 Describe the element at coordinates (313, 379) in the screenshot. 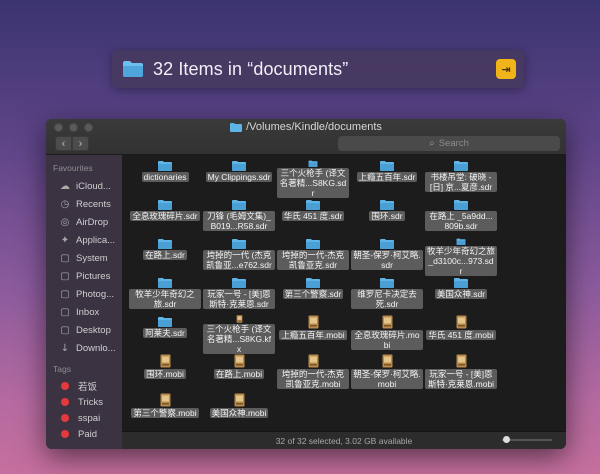

I see `file-name: 垮掉的一代-杰克凯鲁亚克.mobi` at that location.